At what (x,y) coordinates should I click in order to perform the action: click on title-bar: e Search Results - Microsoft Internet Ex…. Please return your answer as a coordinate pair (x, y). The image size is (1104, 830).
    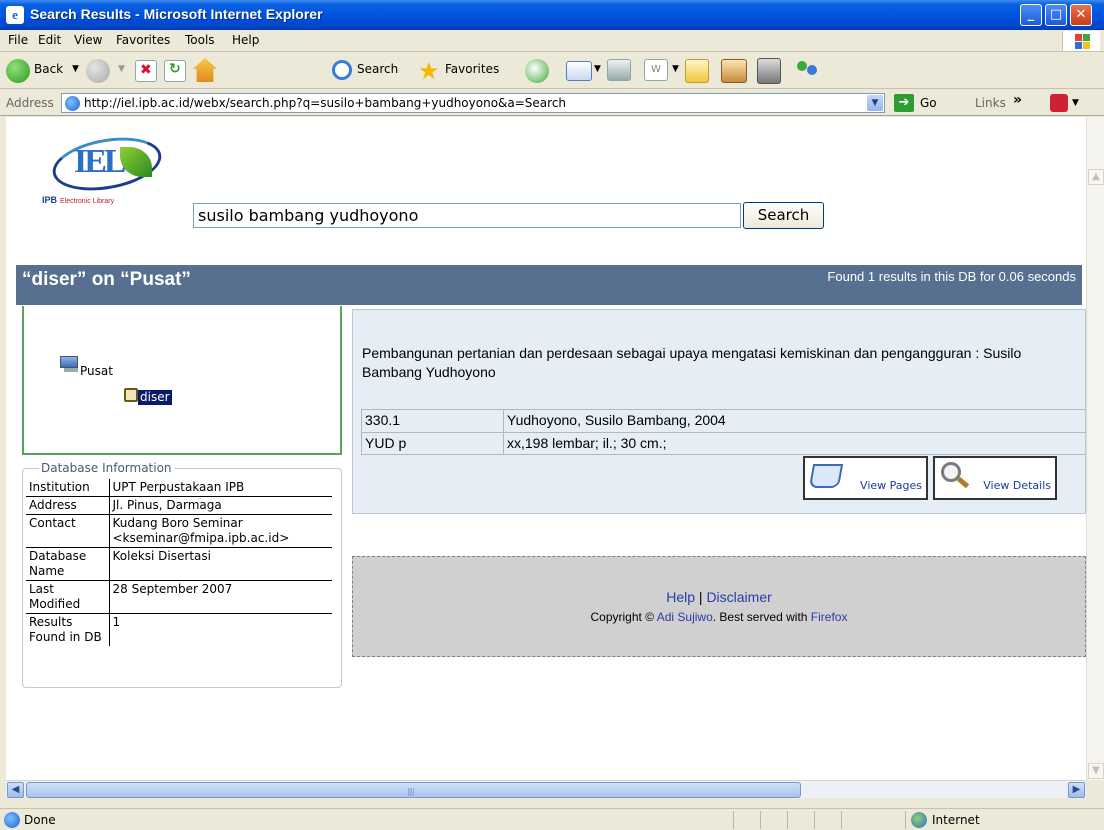
    Looking at the image, I should click on (552, 15).